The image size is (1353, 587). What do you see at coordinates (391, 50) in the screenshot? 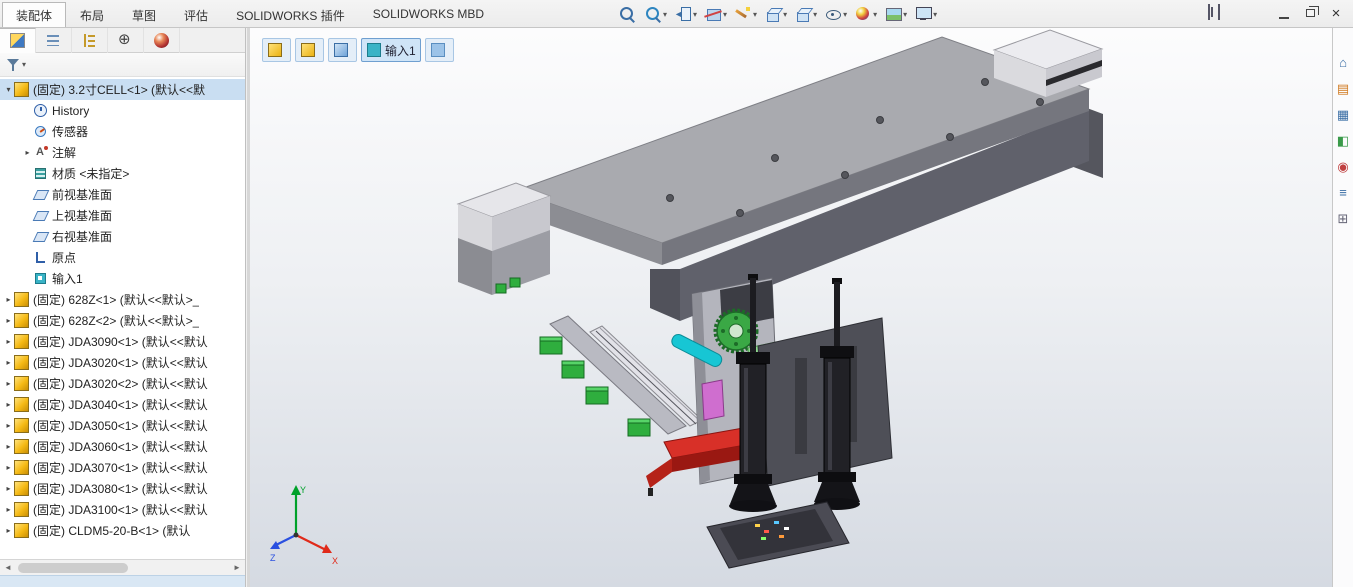
I see `breadcrumb-feature-chip: 输入1` at bounding box center [391, 50].